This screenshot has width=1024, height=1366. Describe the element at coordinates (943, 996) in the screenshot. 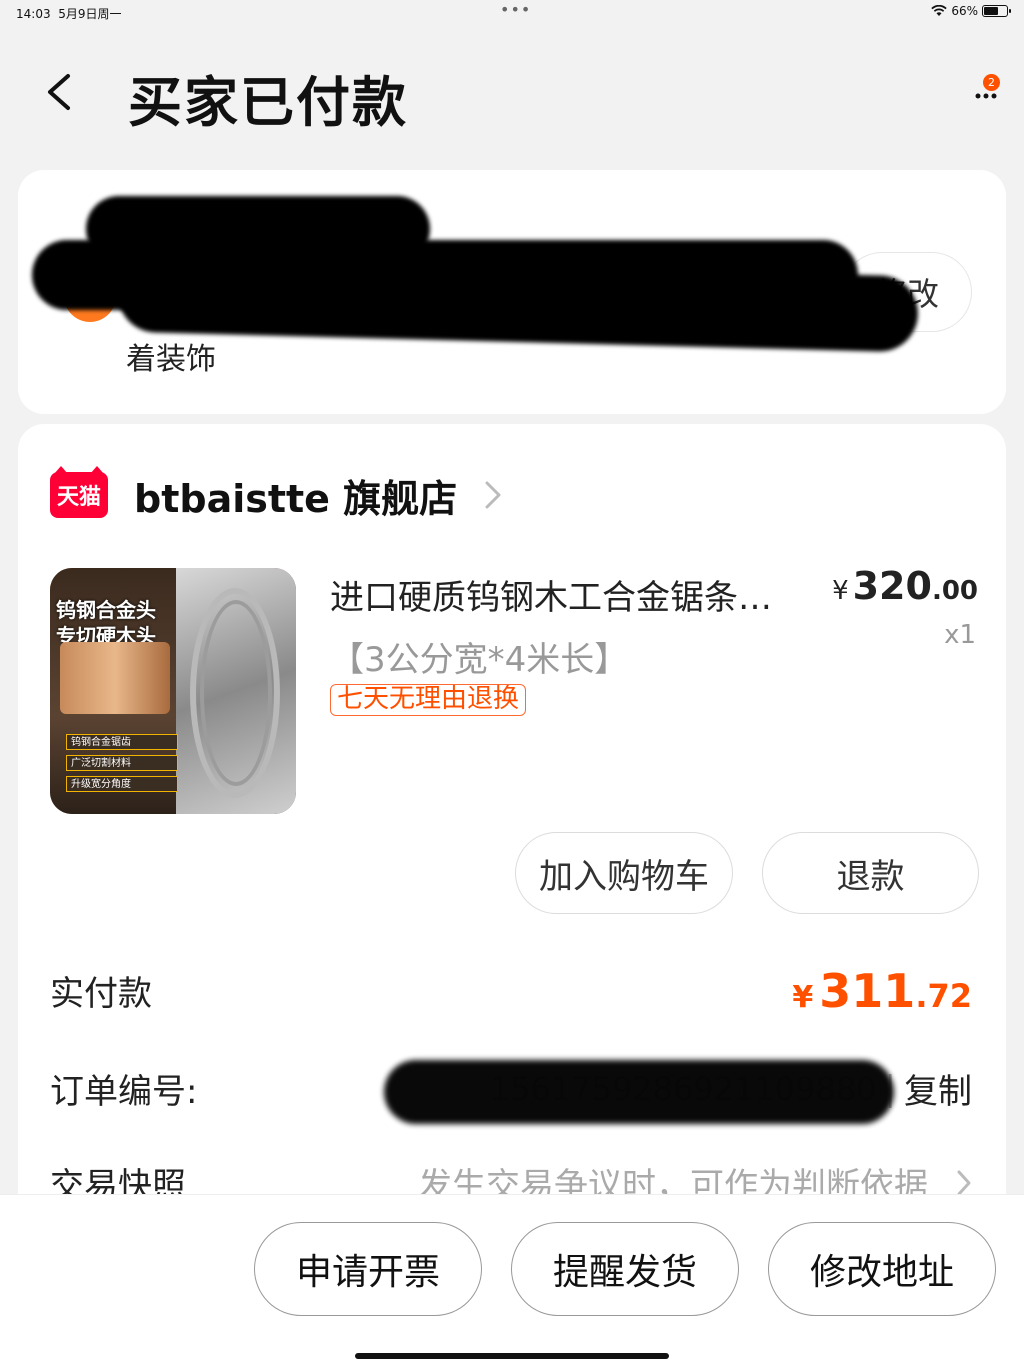

I see `paid-decimal: .72` at that location.